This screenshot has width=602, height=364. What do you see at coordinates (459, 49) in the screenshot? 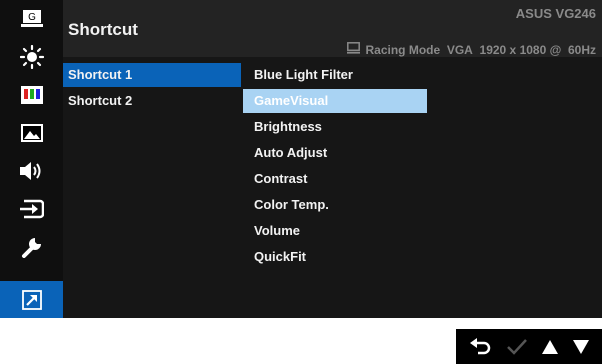
I see `input-text: VGA` at bounding box center [459, 49].